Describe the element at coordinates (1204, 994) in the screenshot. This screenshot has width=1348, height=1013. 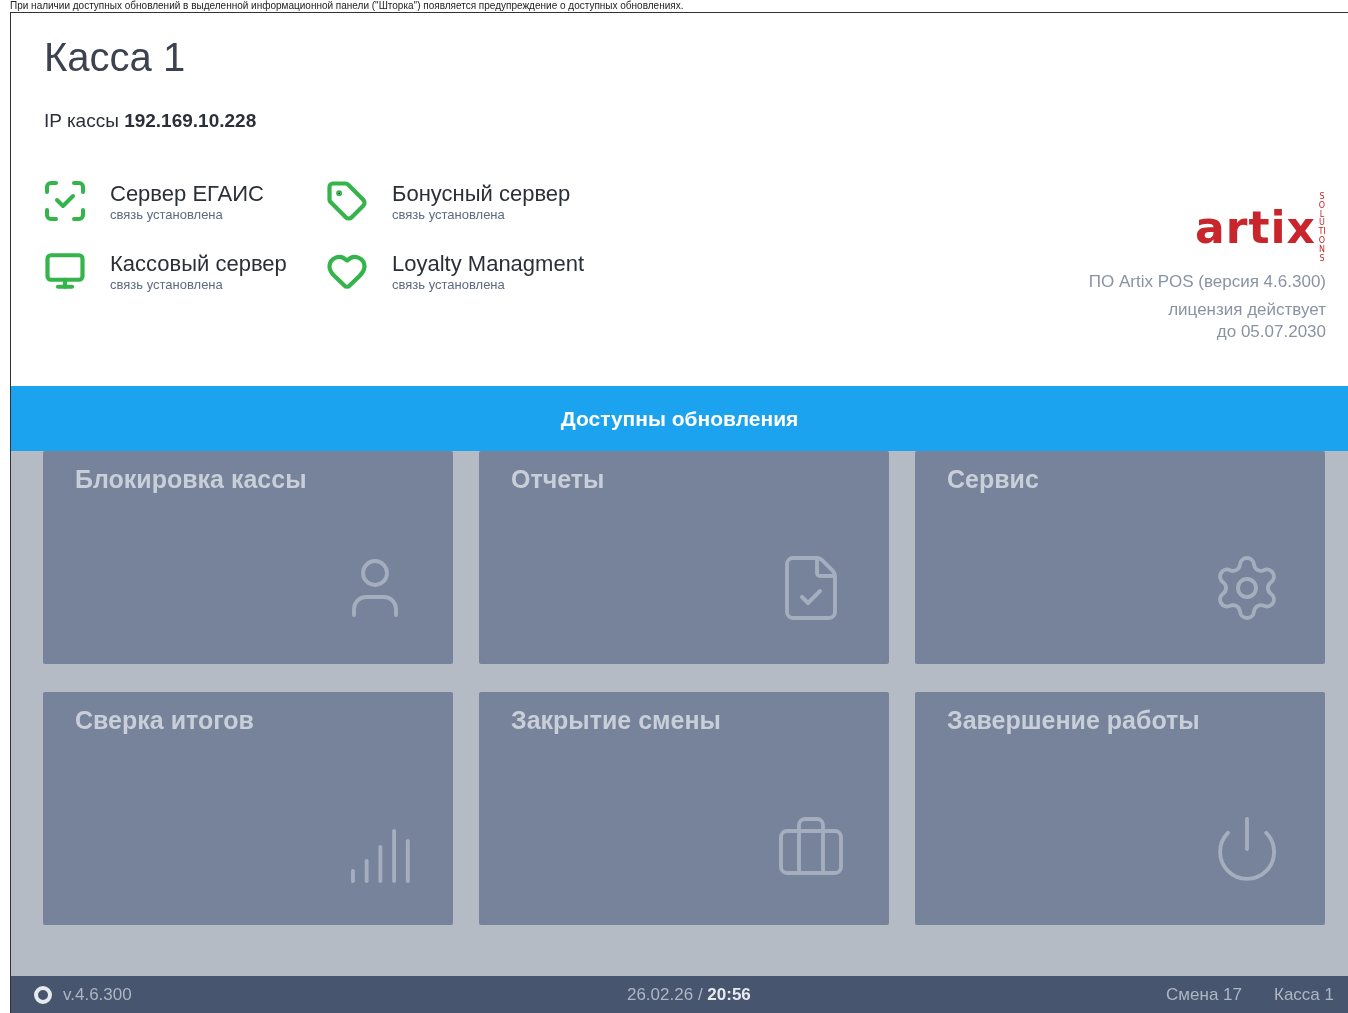
I see `shift-text: Смена 17` at that location.